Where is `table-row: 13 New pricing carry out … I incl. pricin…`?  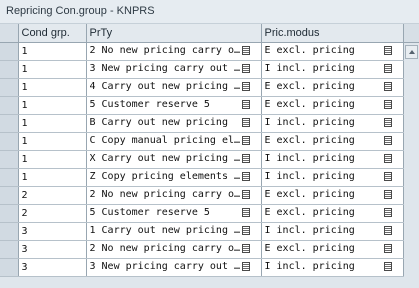
table-row: 13 New pricing carry out … I incl. pricin… is located at coordinates (209, 69).